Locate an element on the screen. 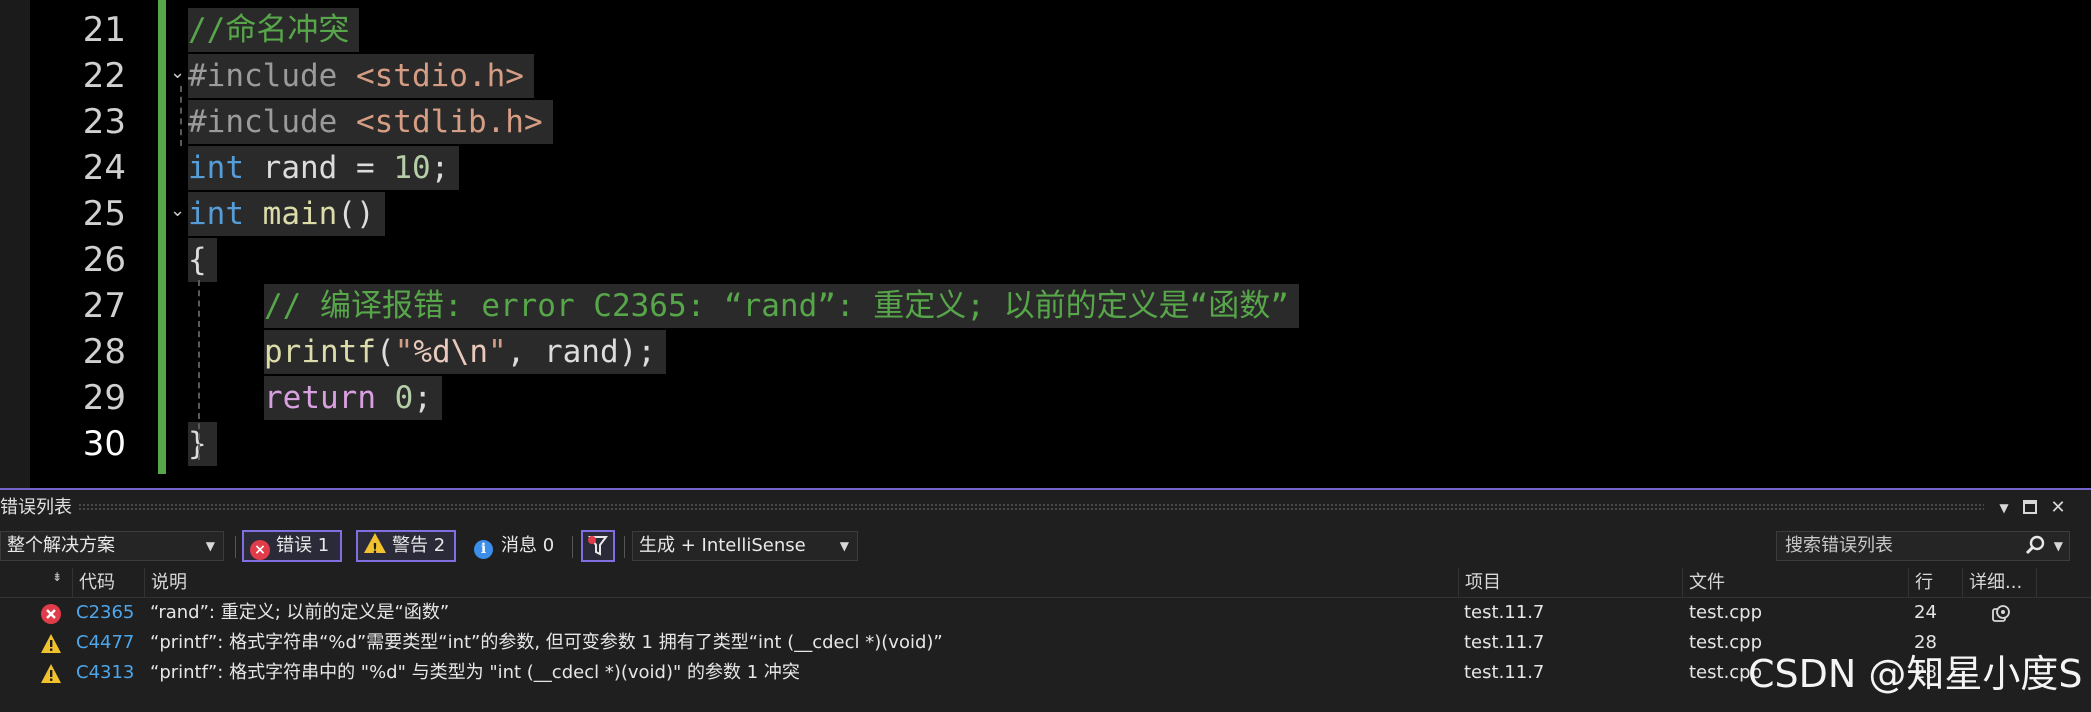 Image resolution: width=2091 pixels, height=712 pixels. errors-label: 错误 1 is located at coordinates (303, 545).